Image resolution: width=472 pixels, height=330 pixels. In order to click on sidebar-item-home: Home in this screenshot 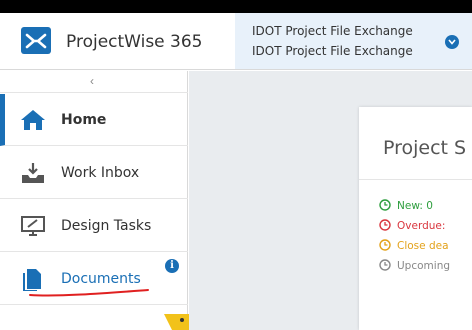, I will do `click(94, 120)`.